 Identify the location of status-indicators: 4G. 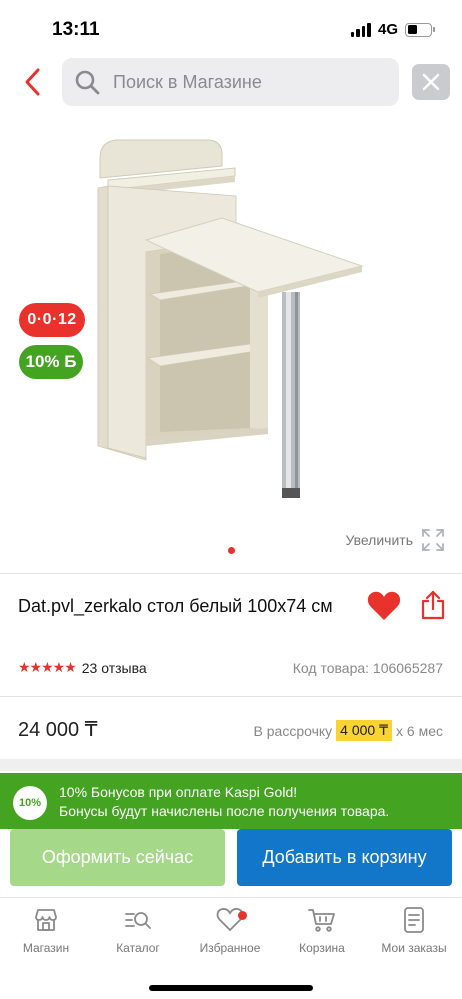
(392, 29).